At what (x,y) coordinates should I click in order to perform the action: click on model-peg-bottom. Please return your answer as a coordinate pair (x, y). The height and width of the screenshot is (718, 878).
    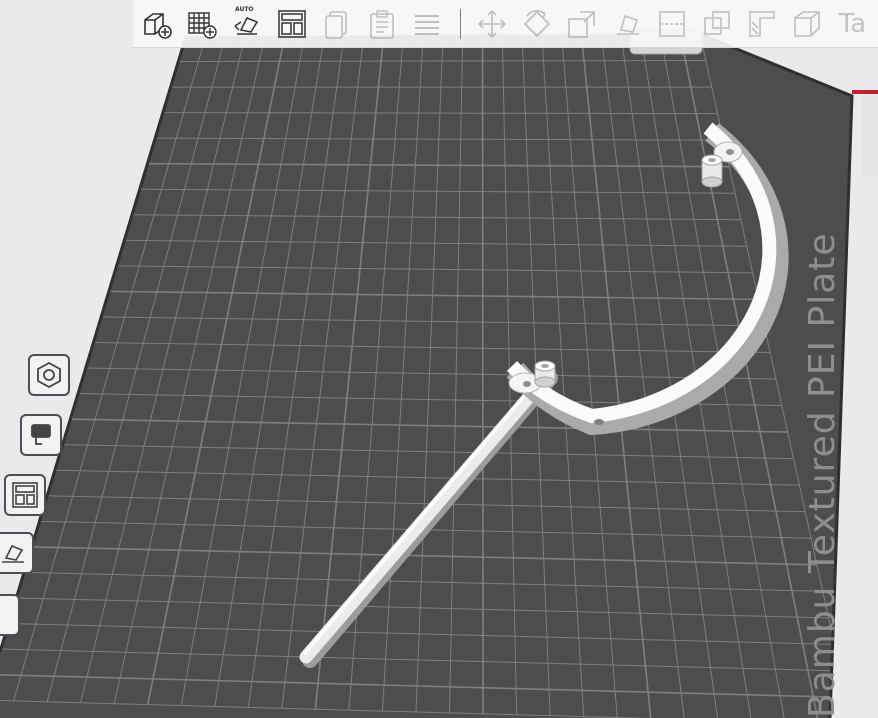
    Looking at the image, I should click on (545, 374).